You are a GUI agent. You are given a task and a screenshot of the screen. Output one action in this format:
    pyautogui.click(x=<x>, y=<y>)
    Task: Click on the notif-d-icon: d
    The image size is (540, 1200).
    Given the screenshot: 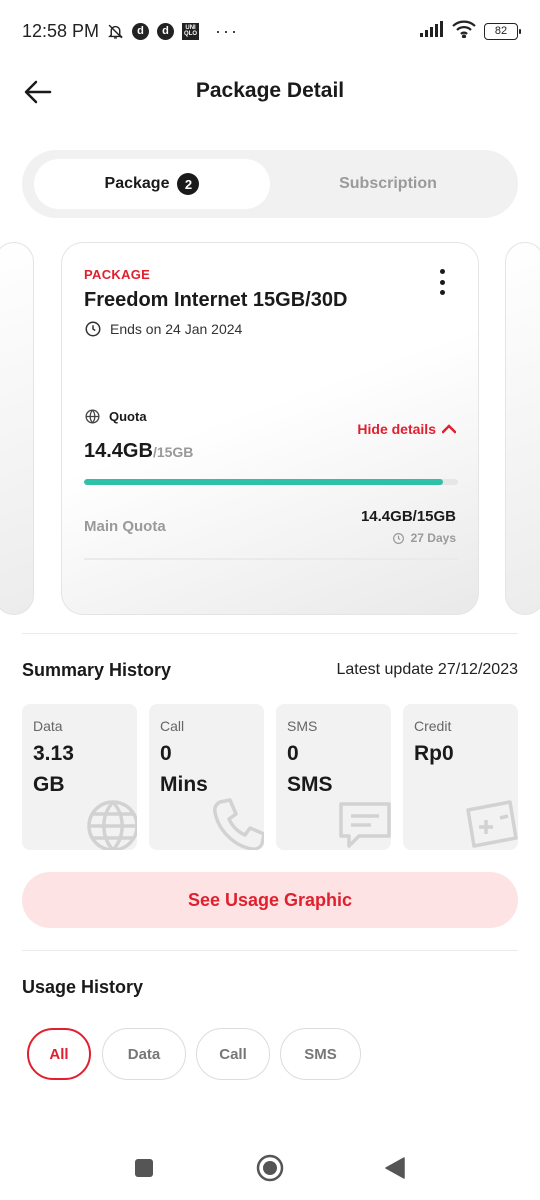 What is the action you would take?
    pyautogui.click(x=141, y=31)
    